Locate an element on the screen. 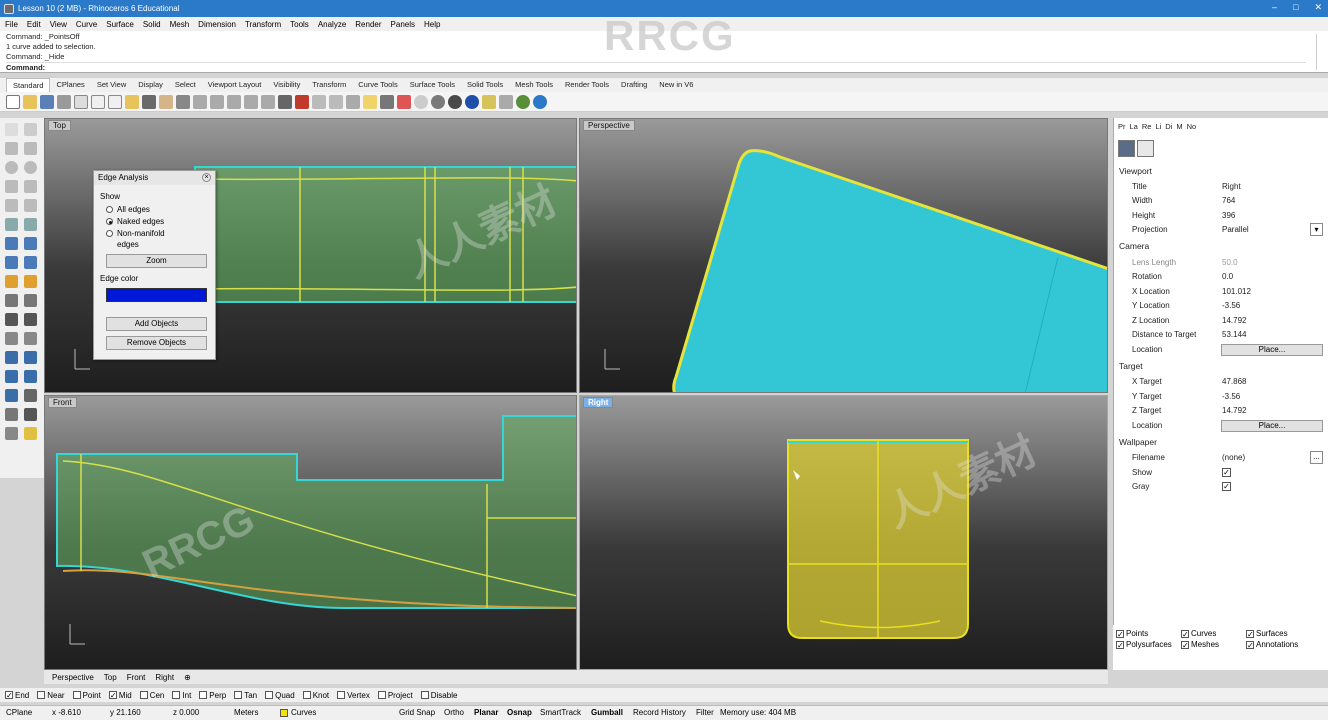 This screenshot has width=1328, height=720. y-target-value: -3.56 is located at coordinates (1231, 396).